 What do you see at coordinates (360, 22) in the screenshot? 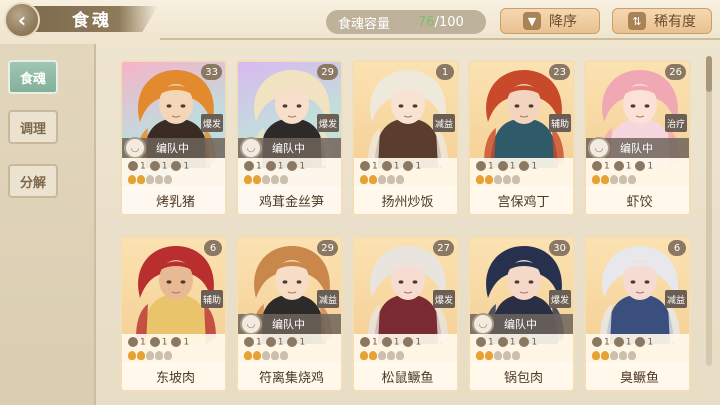
I see `header-bar: ‹ 食魂 食魂容量 76 /100 ▼ 降序 ⇅ 稀有度` at bounding box center [360, 22].